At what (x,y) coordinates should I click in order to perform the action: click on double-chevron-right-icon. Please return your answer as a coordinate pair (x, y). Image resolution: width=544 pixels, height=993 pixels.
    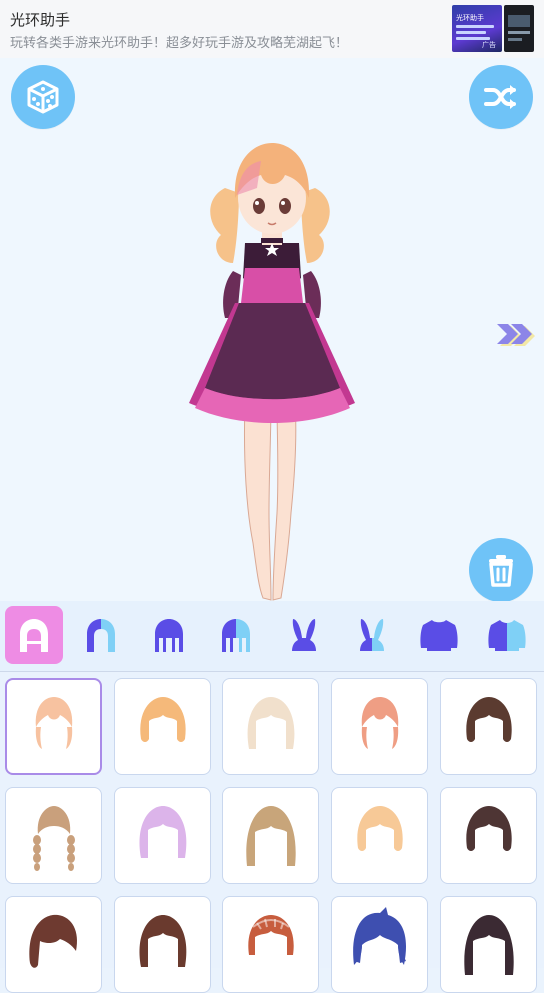
    Looking at the image, I should click on (515, 334).